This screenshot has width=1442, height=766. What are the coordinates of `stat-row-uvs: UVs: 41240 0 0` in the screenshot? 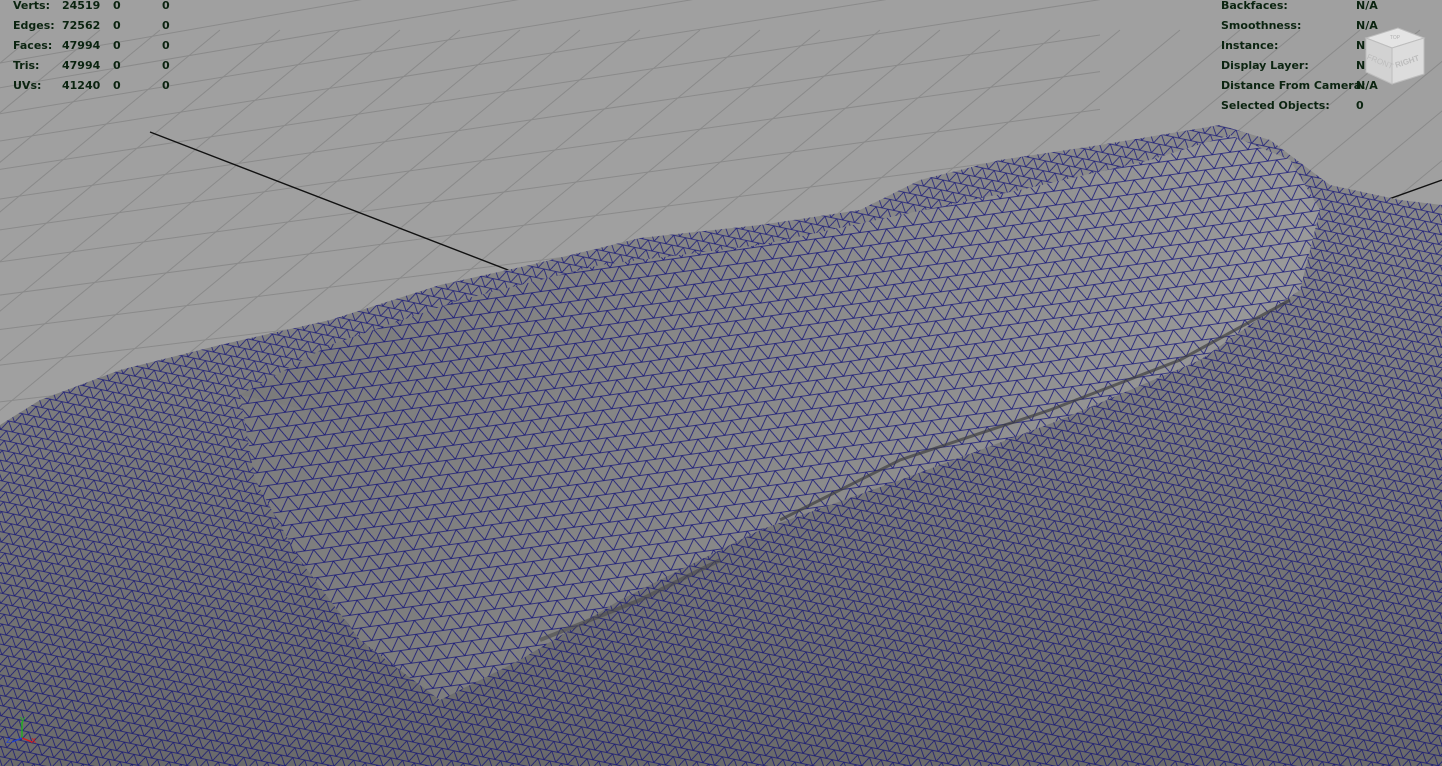 It's located at (113, 86).